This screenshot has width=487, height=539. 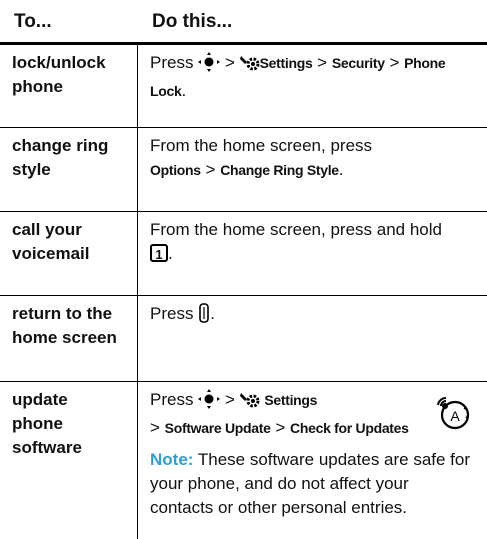 I want to click on phone-lock-label-b: Lock, so click(x=166, y=91).